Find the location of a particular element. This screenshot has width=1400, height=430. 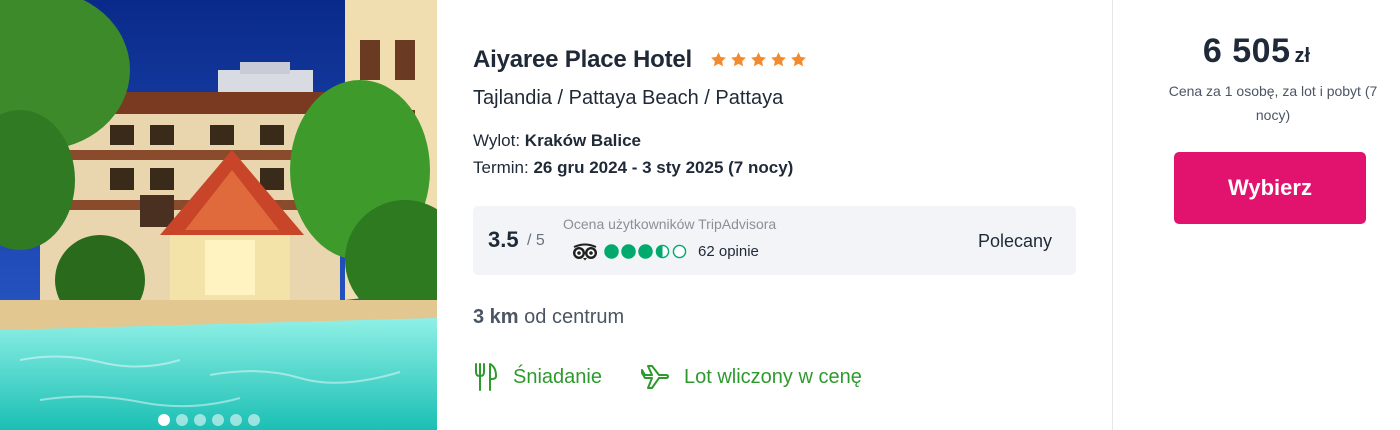

departure-airport: Kraków Balice is located at coordinates (583, 140).